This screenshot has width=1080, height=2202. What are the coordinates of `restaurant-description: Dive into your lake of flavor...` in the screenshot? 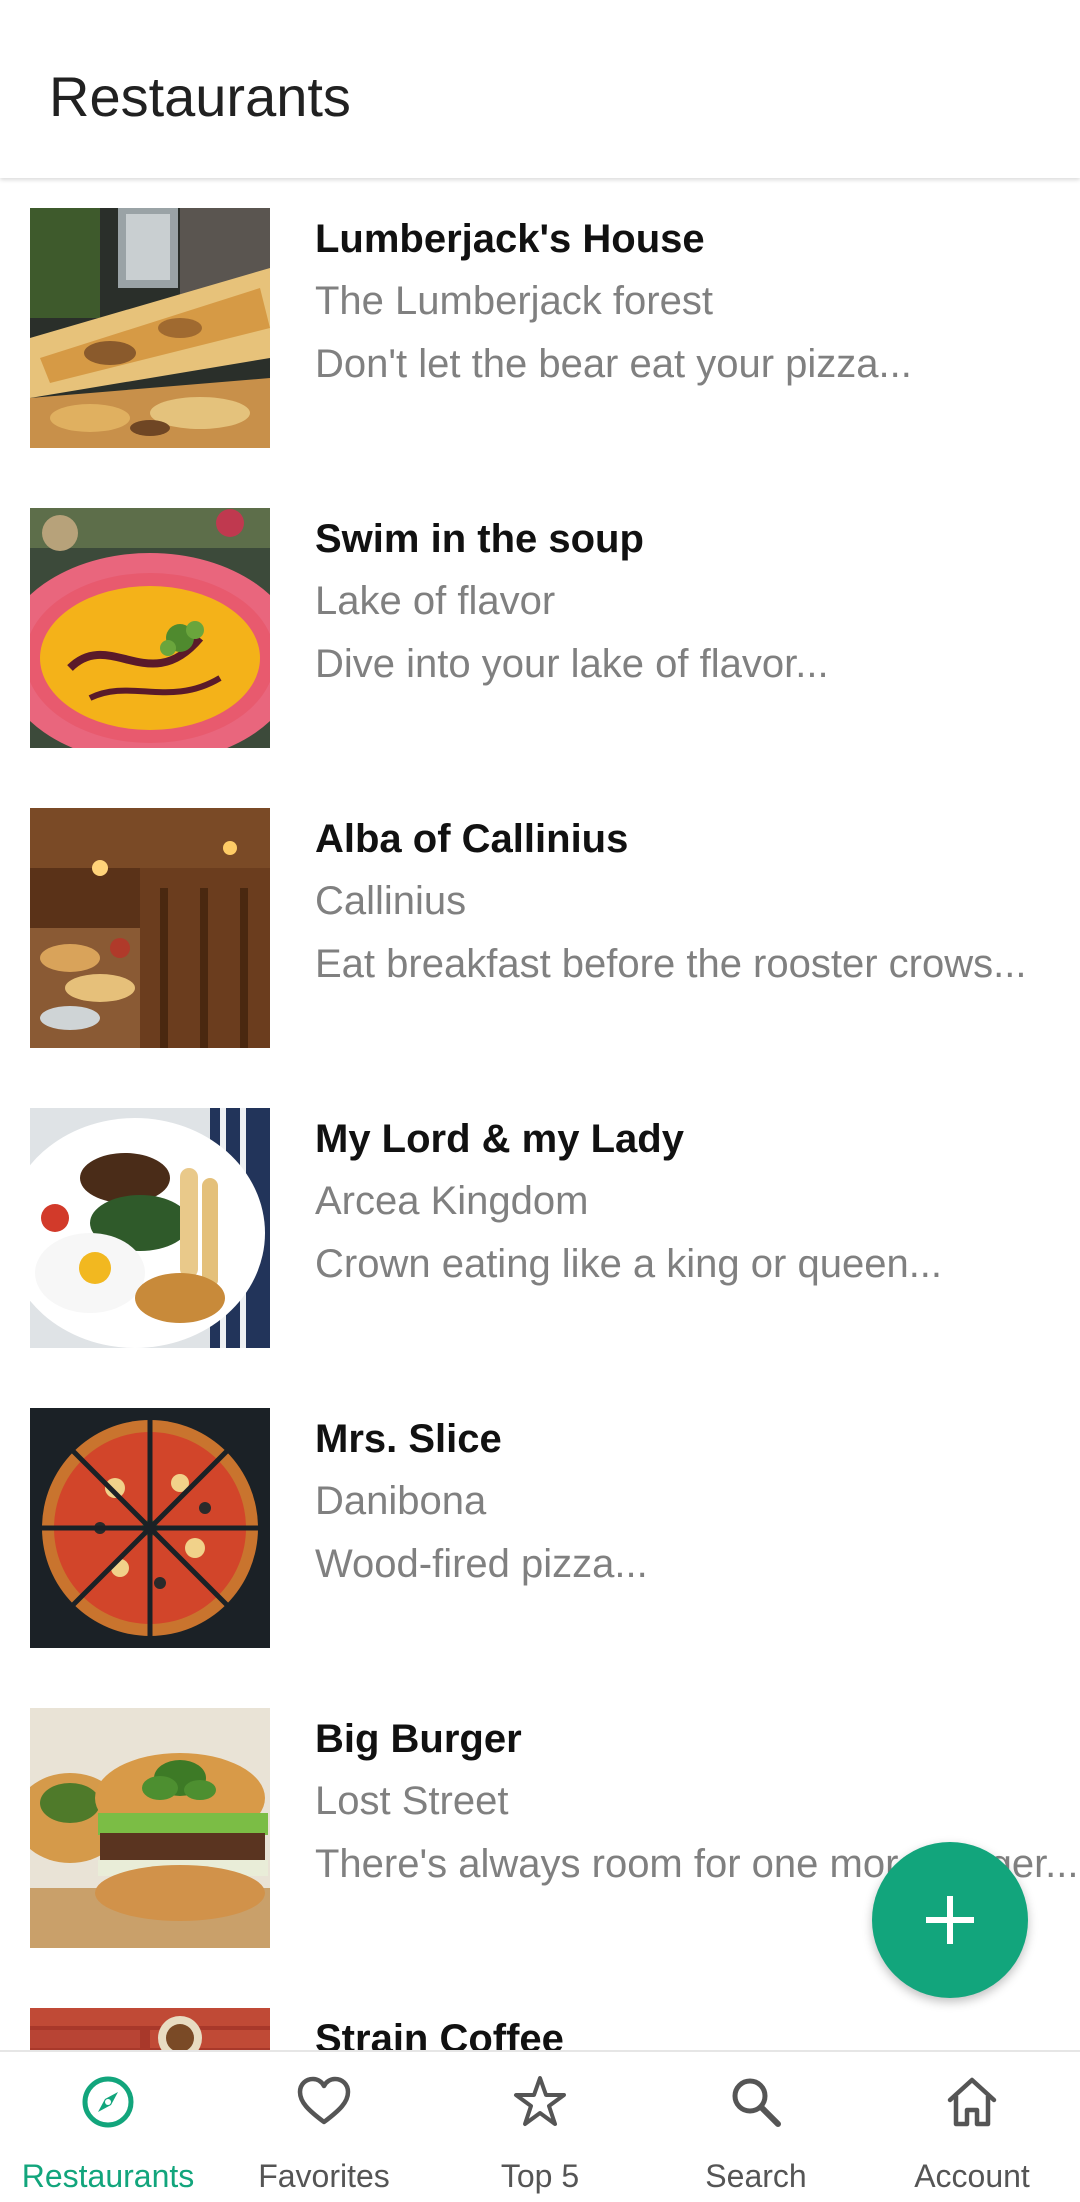 It's located at (572, 664).